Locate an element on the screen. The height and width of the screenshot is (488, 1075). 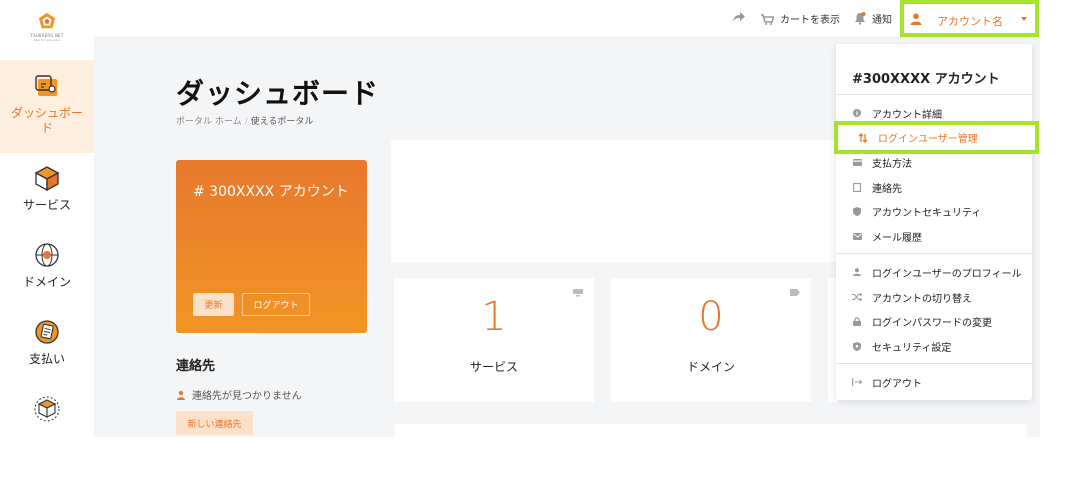
menu-item-payment-methods: 支払方法 is located at coordinates (934, 162).